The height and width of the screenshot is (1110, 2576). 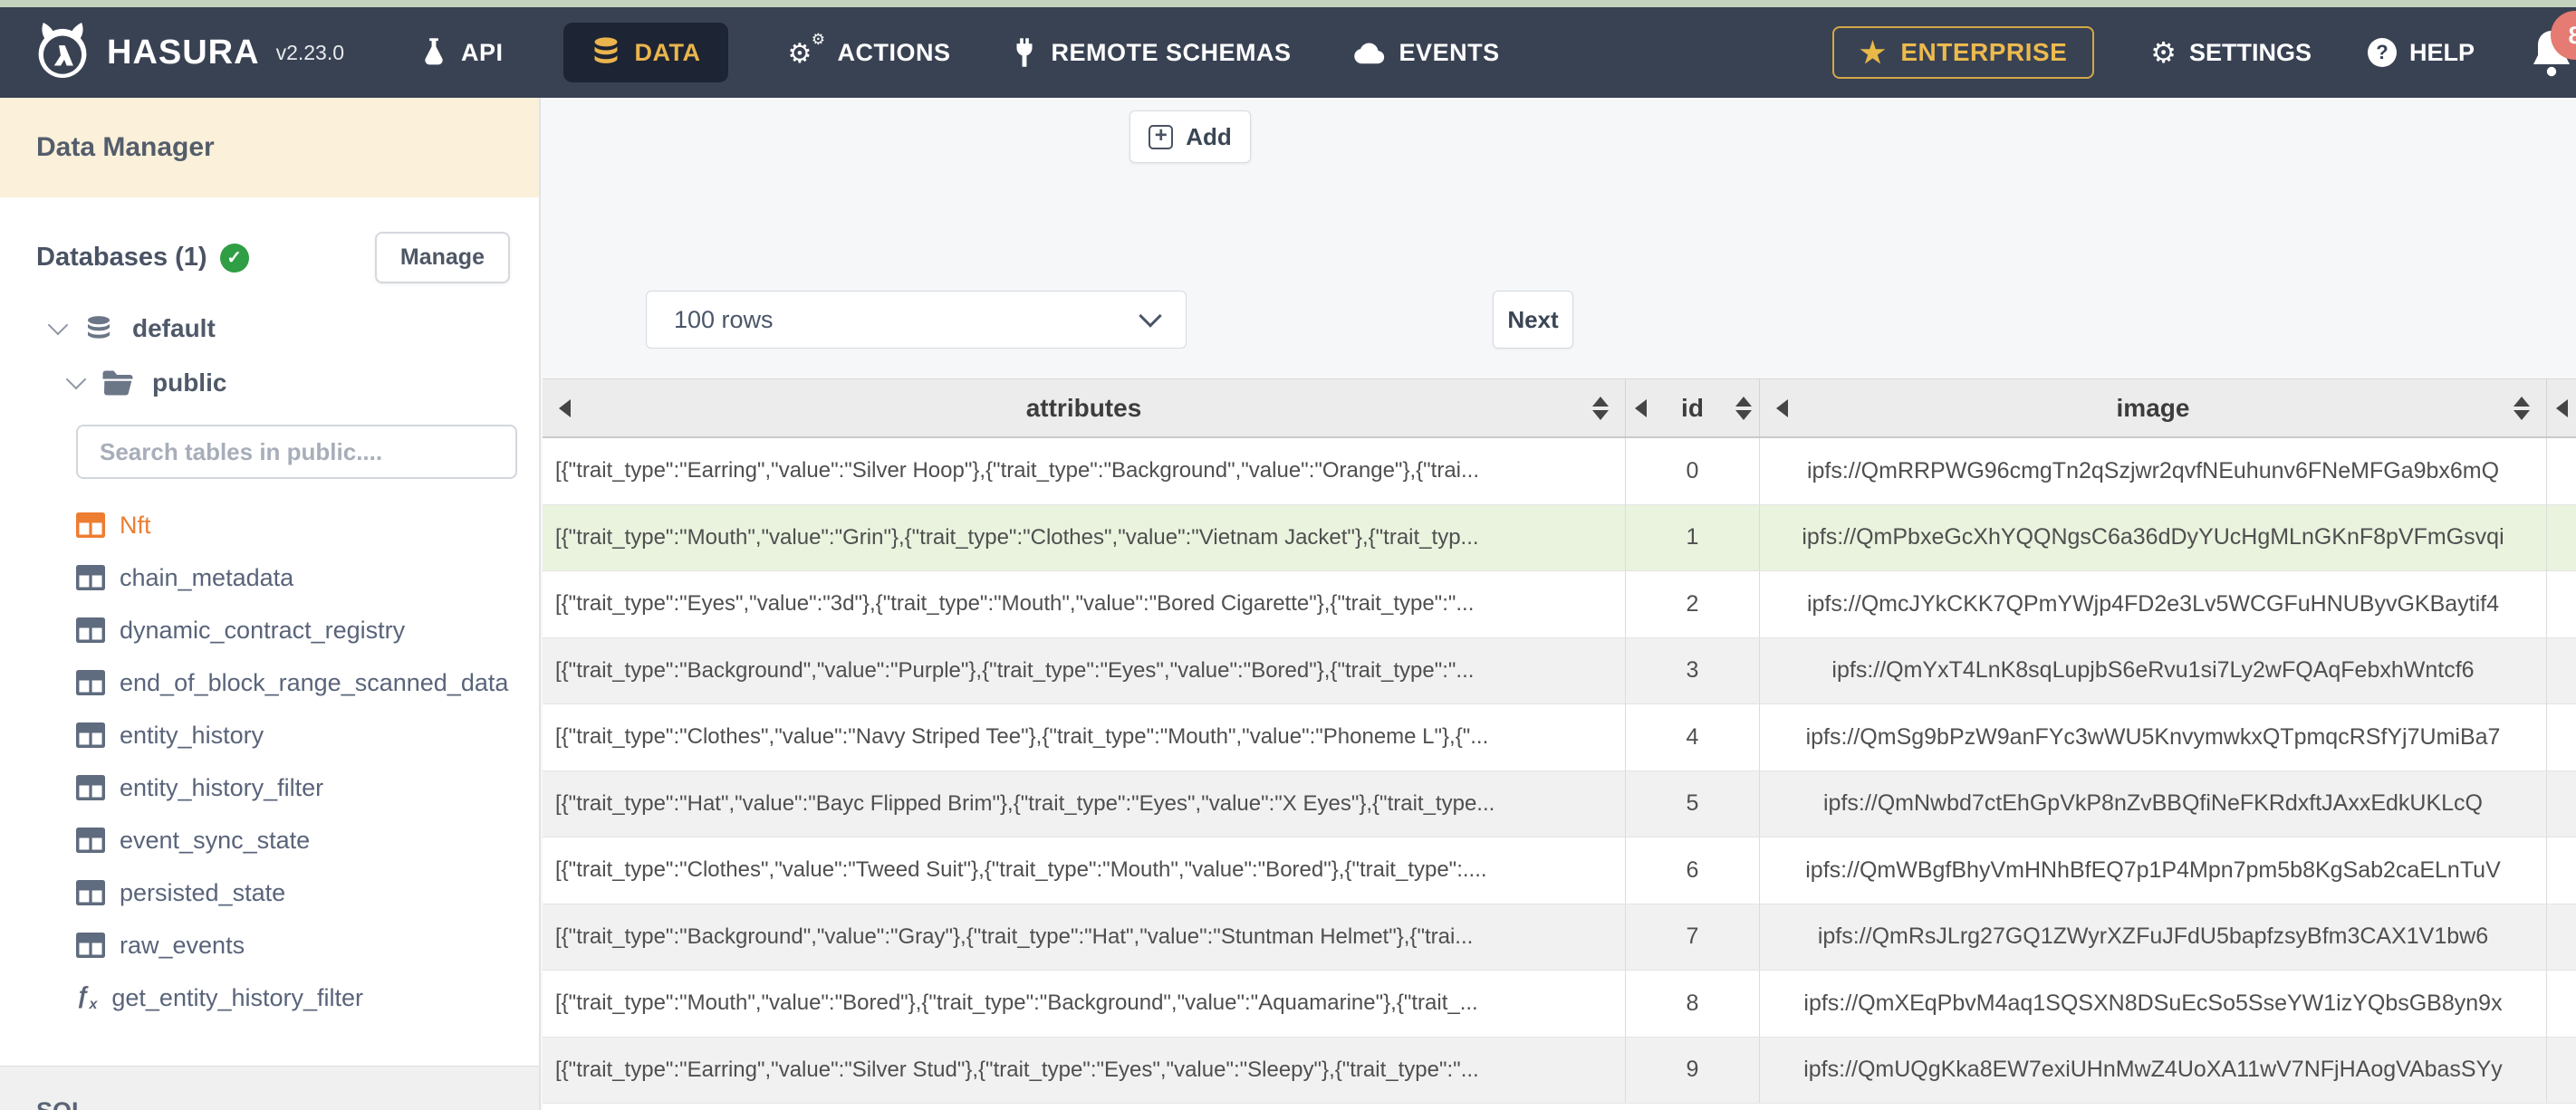 I want to click on column-header-image: image, so click(x=2153, y=407).